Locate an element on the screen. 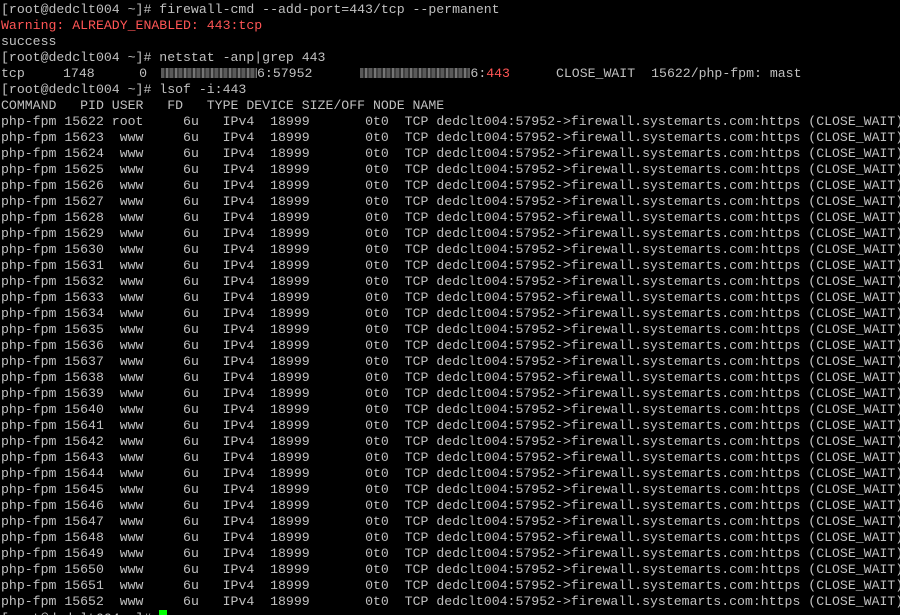 The image size is (900, 615). lsof-pid: 15623 is located at coordinates (80, 137).